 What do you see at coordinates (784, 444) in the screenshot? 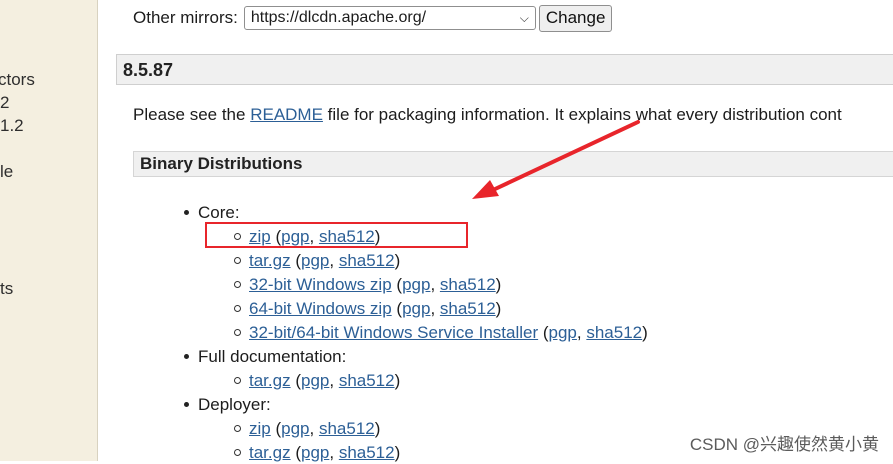
I see `watermark: CSDN @兴趣使然黄小黄` at bounding box center [784, 444].